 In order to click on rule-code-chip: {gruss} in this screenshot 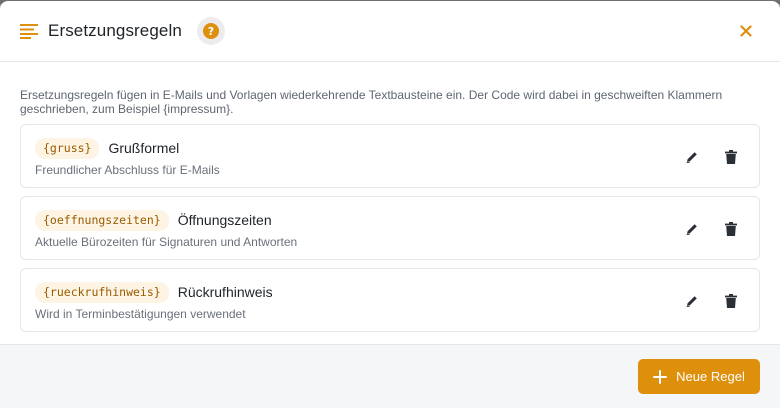, I will do `click(67, 148)`.